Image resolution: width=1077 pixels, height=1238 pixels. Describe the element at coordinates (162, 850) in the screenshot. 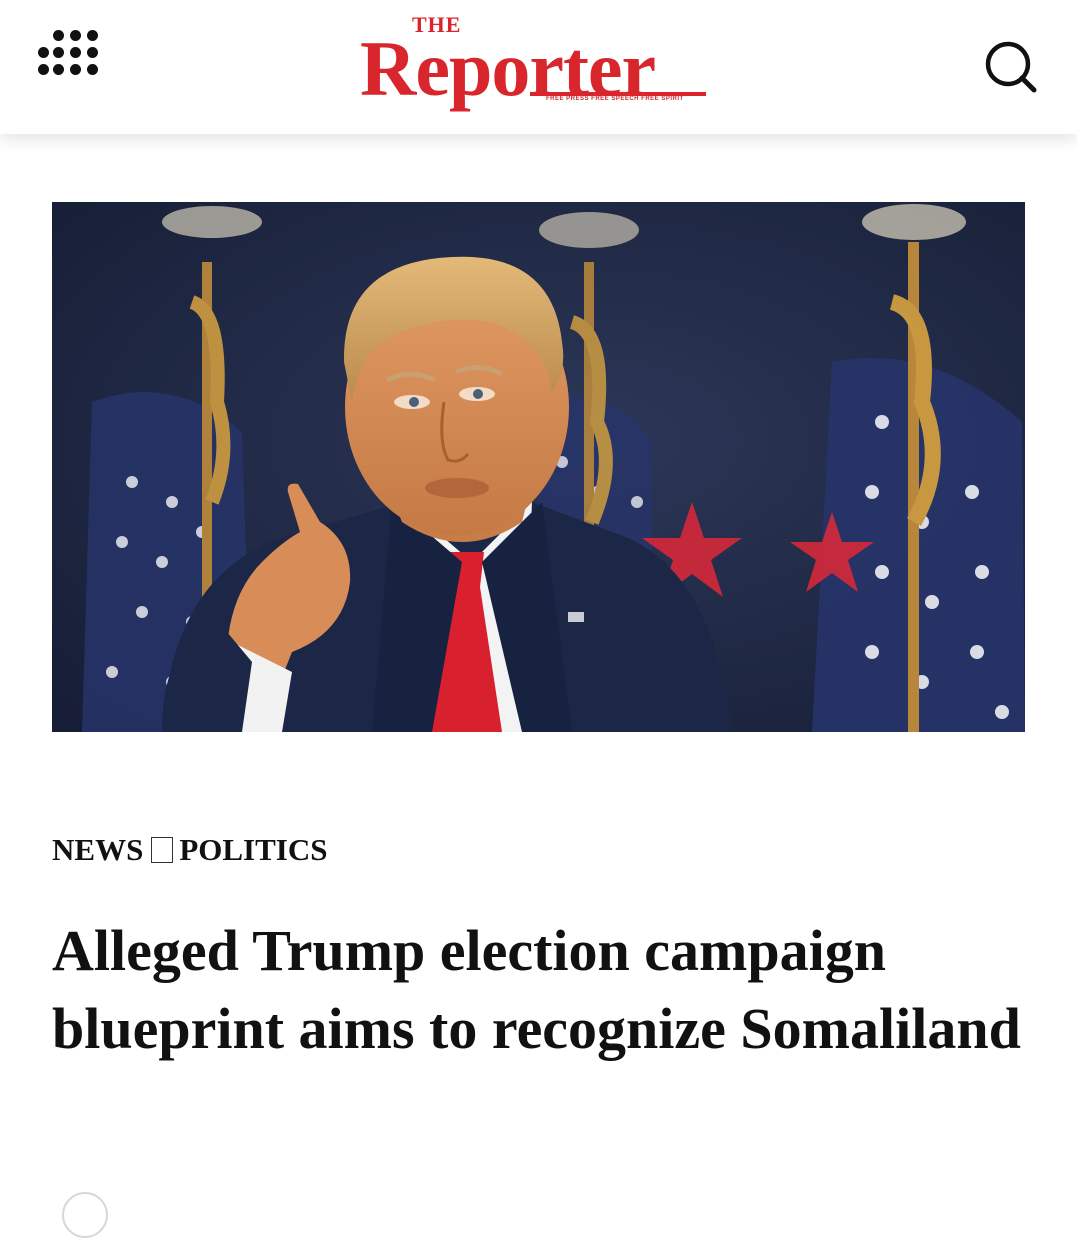

I see `breadcrumb-separator-glyph` at that location.